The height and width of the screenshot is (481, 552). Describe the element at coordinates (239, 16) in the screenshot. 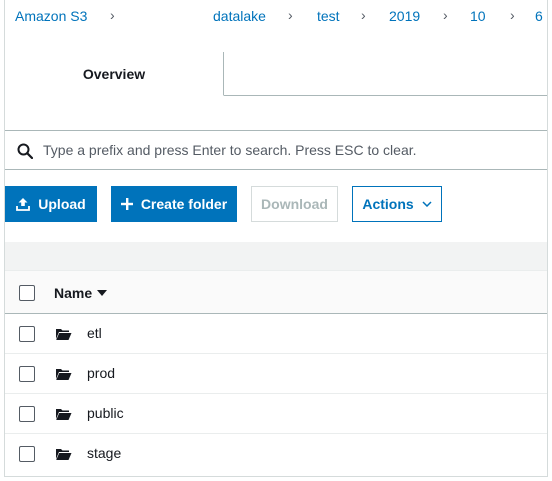

I see `breadcrumb-datalake: datalake` at that location.